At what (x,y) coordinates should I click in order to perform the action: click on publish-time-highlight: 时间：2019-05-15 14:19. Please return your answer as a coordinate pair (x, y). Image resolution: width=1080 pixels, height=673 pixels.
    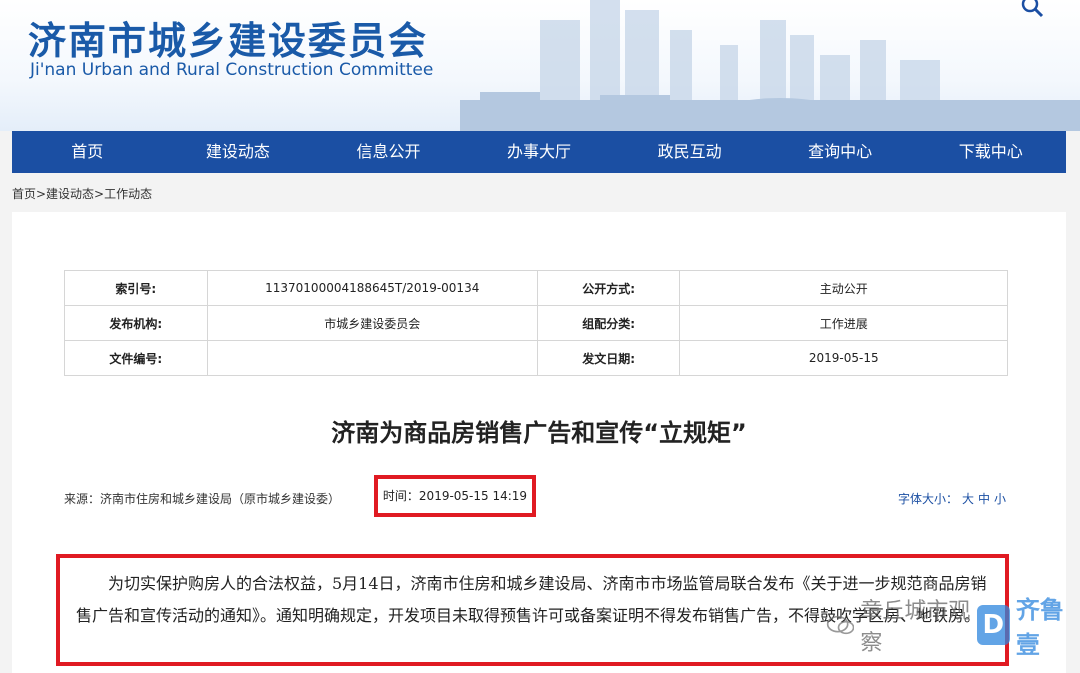
    Looking at the image, I should click on (455, 496).